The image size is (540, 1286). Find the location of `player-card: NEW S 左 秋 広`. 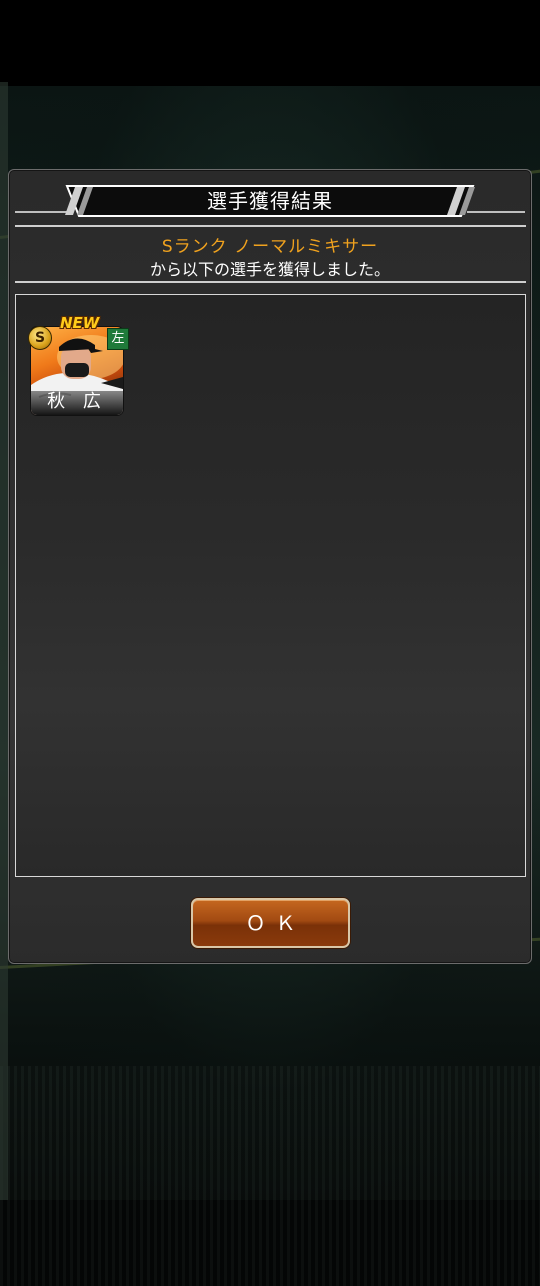

player-card: NEW S 左 秋 広 is located at coordinates (78, 365).